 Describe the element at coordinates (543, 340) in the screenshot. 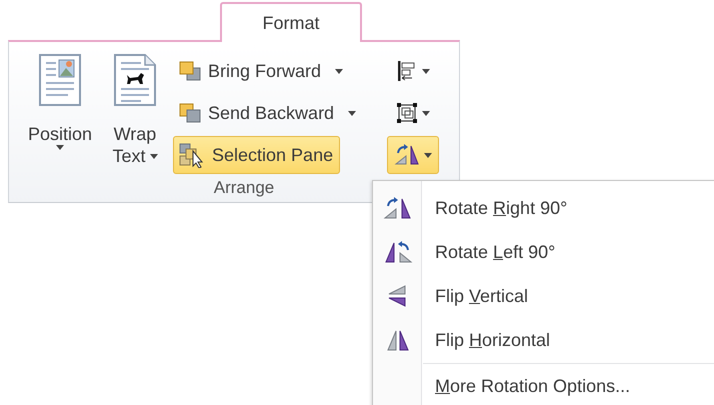

I see `menu-item: Flip Horizontal` at that location.